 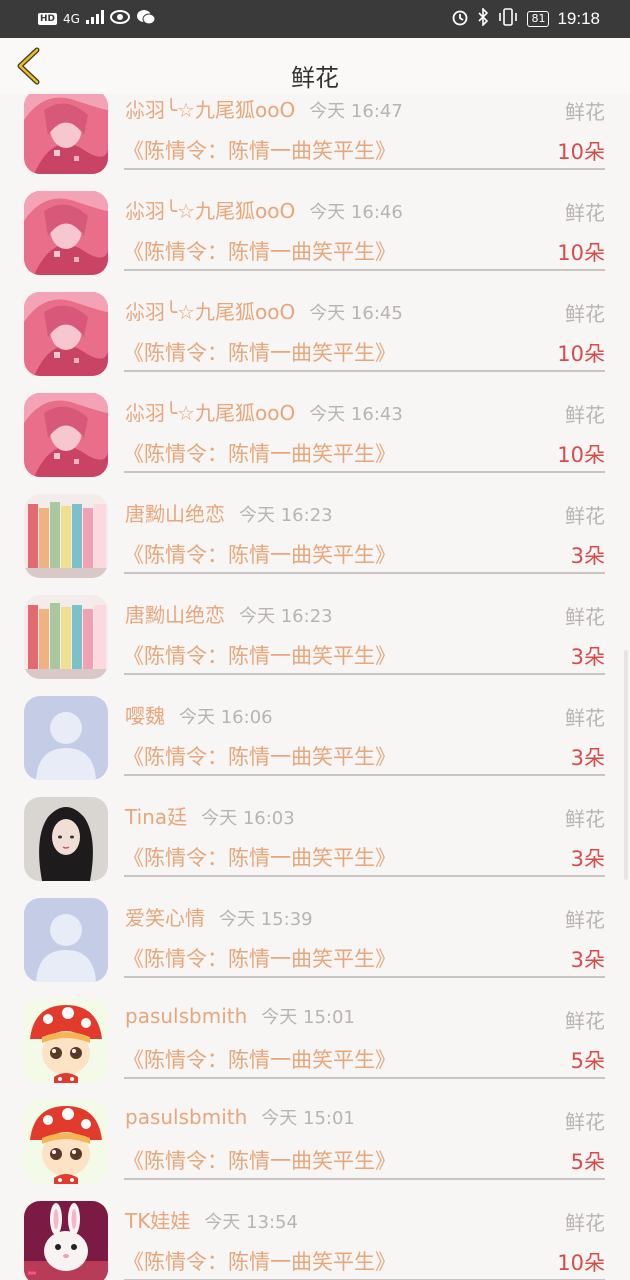 What do you see at coordinates (145, 716) in the screenshot?
I see `user-name: 嘤魏` at bounding box center [145, 716].